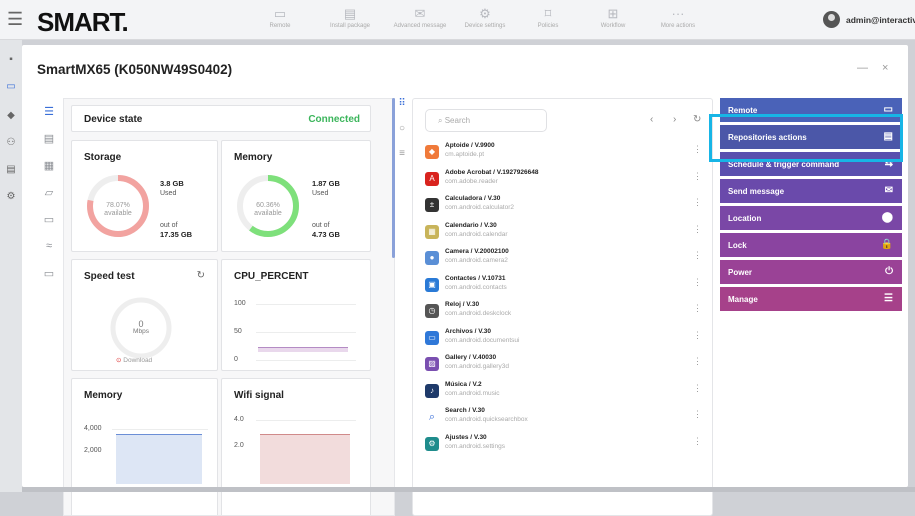 The height and width of the screenshot is (516, 915). I want to click on nav-device-settings: ⚙ Device settings, so click(485, 17).